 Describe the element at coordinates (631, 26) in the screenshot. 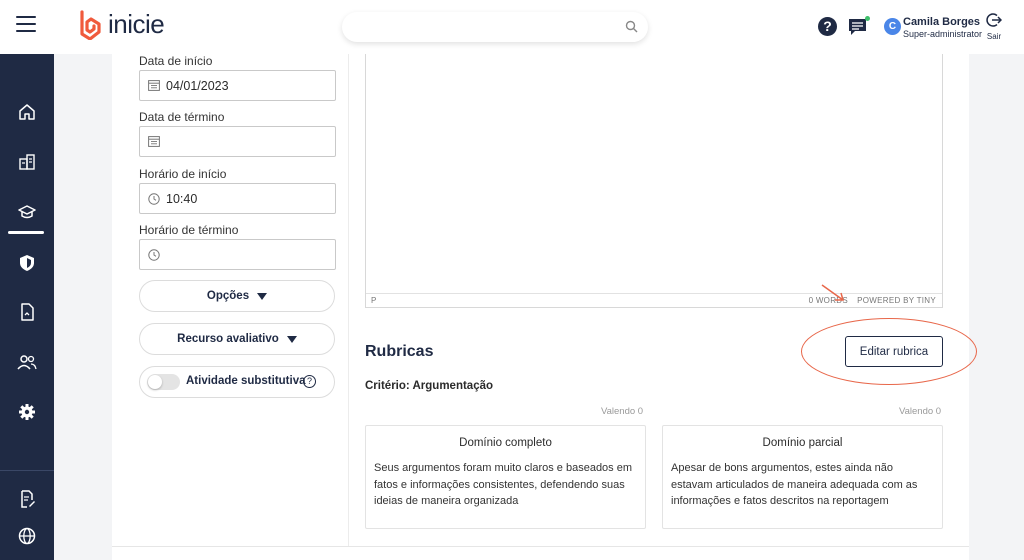

I see `search-icon` at that location.